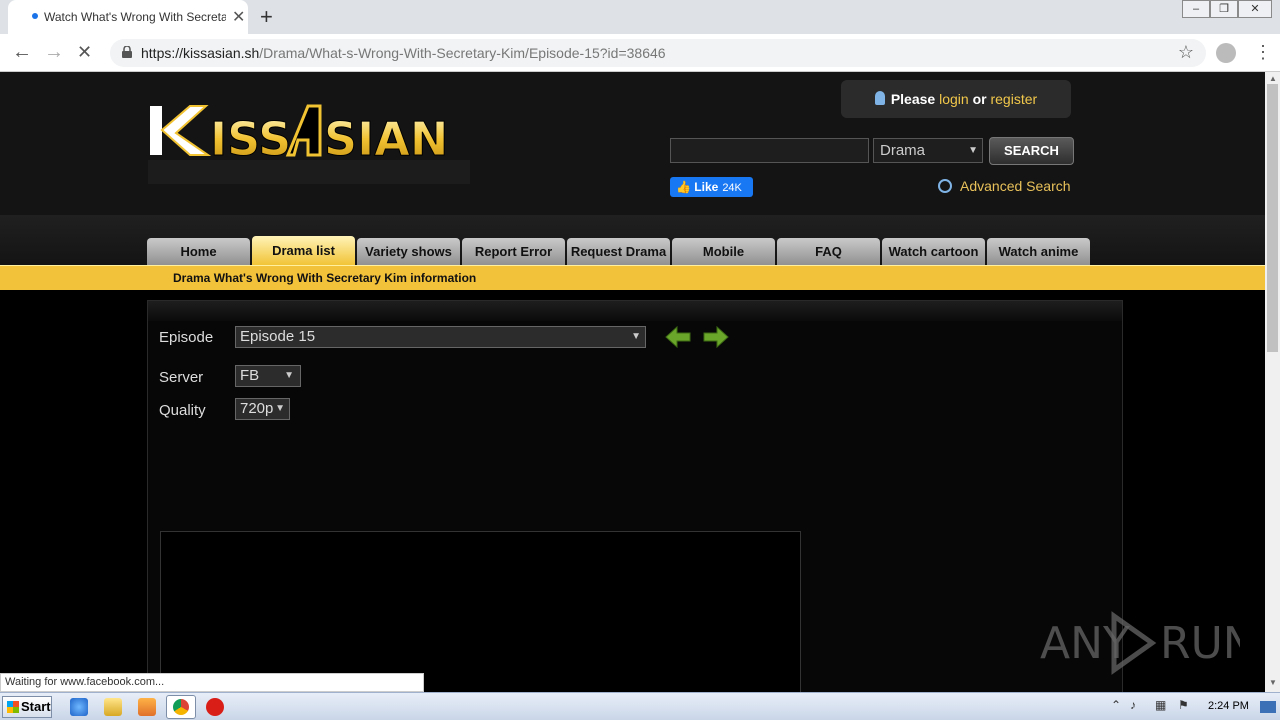  Describe the element at coordinates (618, 252) in the screenshot. I see `nav-tab-request-drama: Request Drama` at that location.